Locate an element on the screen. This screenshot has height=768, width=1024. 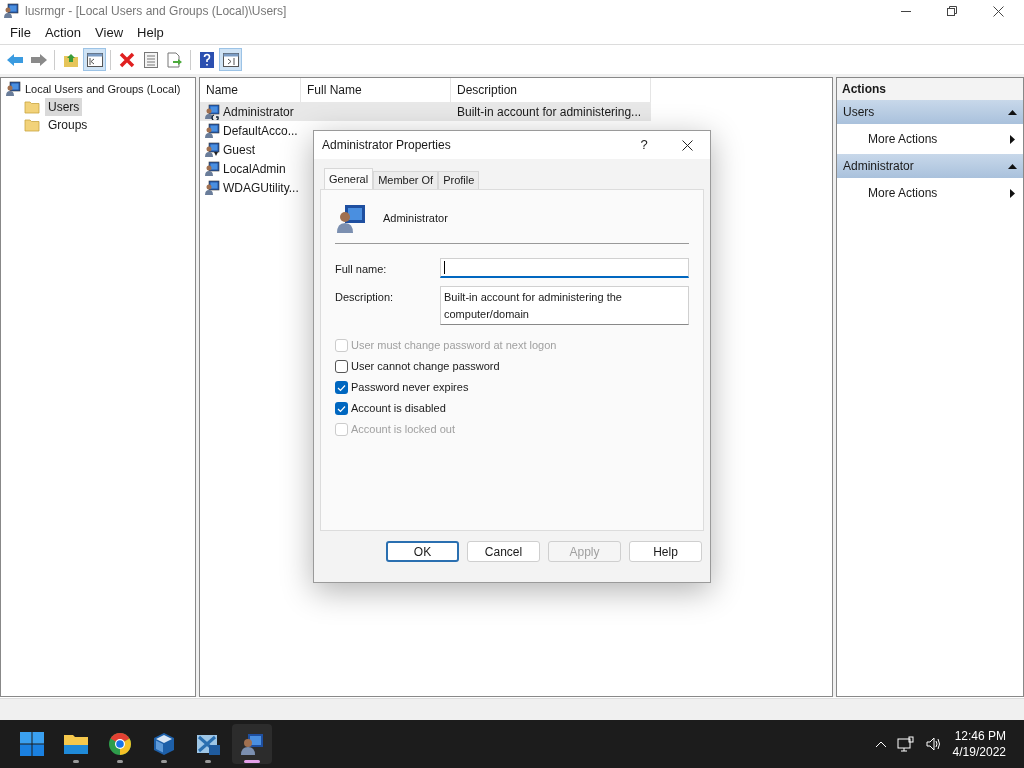
checkbox-label: Account is locked out is located at coordinates (403, 430).